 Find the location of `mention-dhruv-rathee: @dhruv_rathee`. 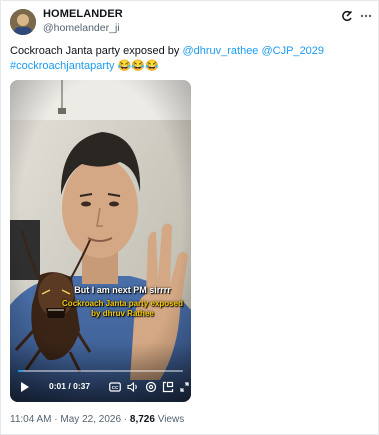

mention-dhruv-rathee: @dhruv_rathee is located at coordinates (220, 51).